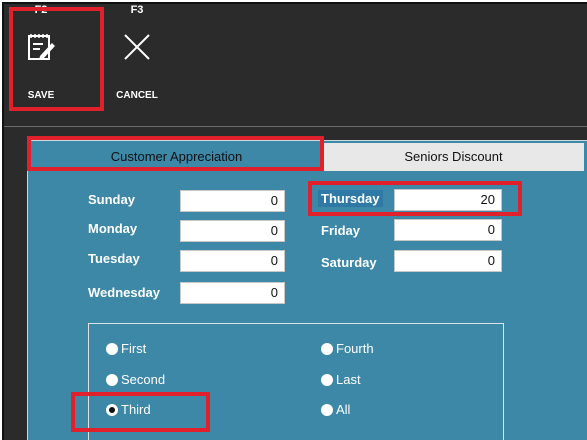 The height and width of the screenshot is (440, 587). Describe the element at coordinates (143, 379) in the screenshot. I see `radio-second-label: Second` at that location.